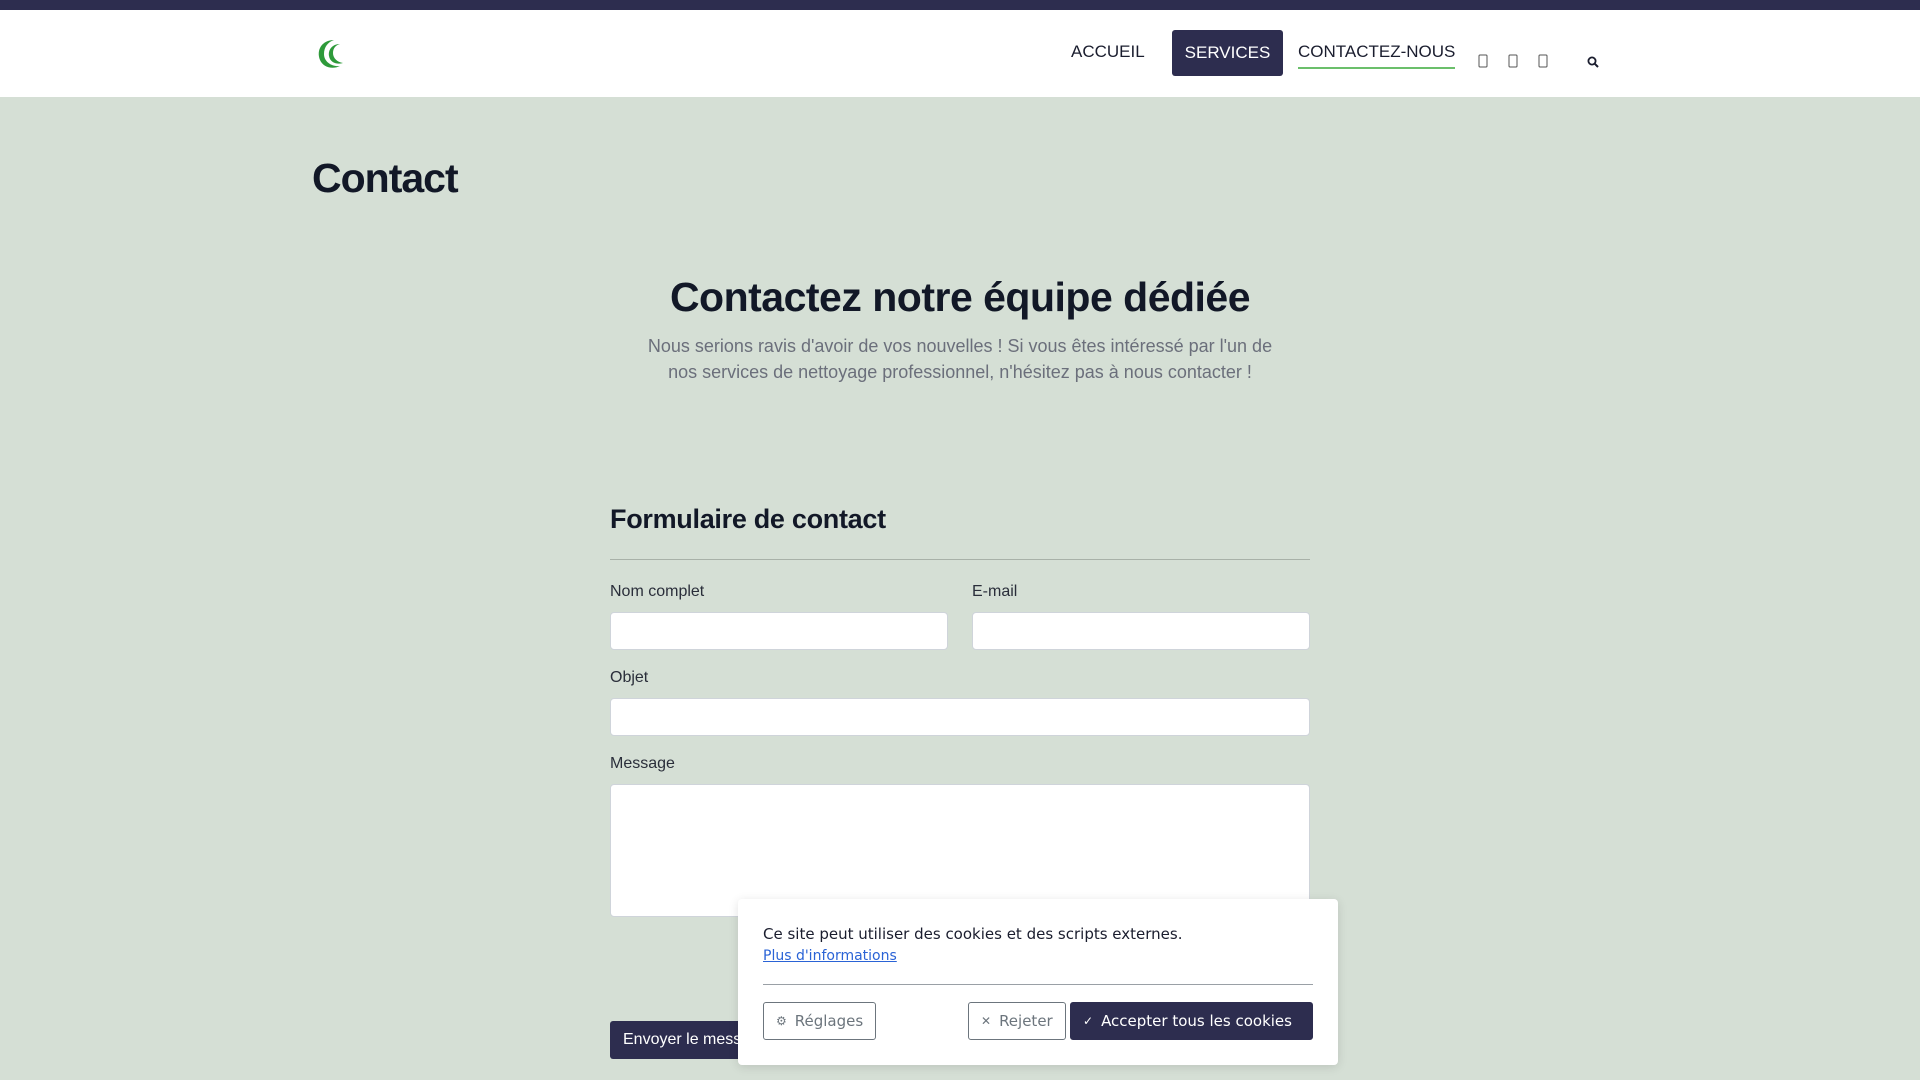 This screenshot has height=1080, width=1920. What do you see at coordinates (1543, 61) in the screenshot?
I see `linkedin-icon` at bounding box center [1543, 61].